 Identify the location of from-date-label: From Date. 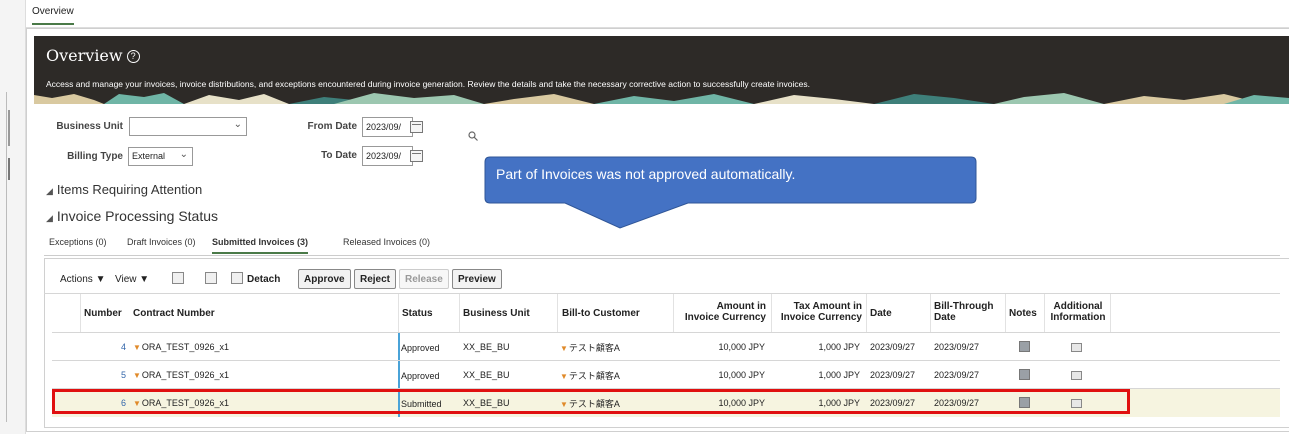
(332, 126).